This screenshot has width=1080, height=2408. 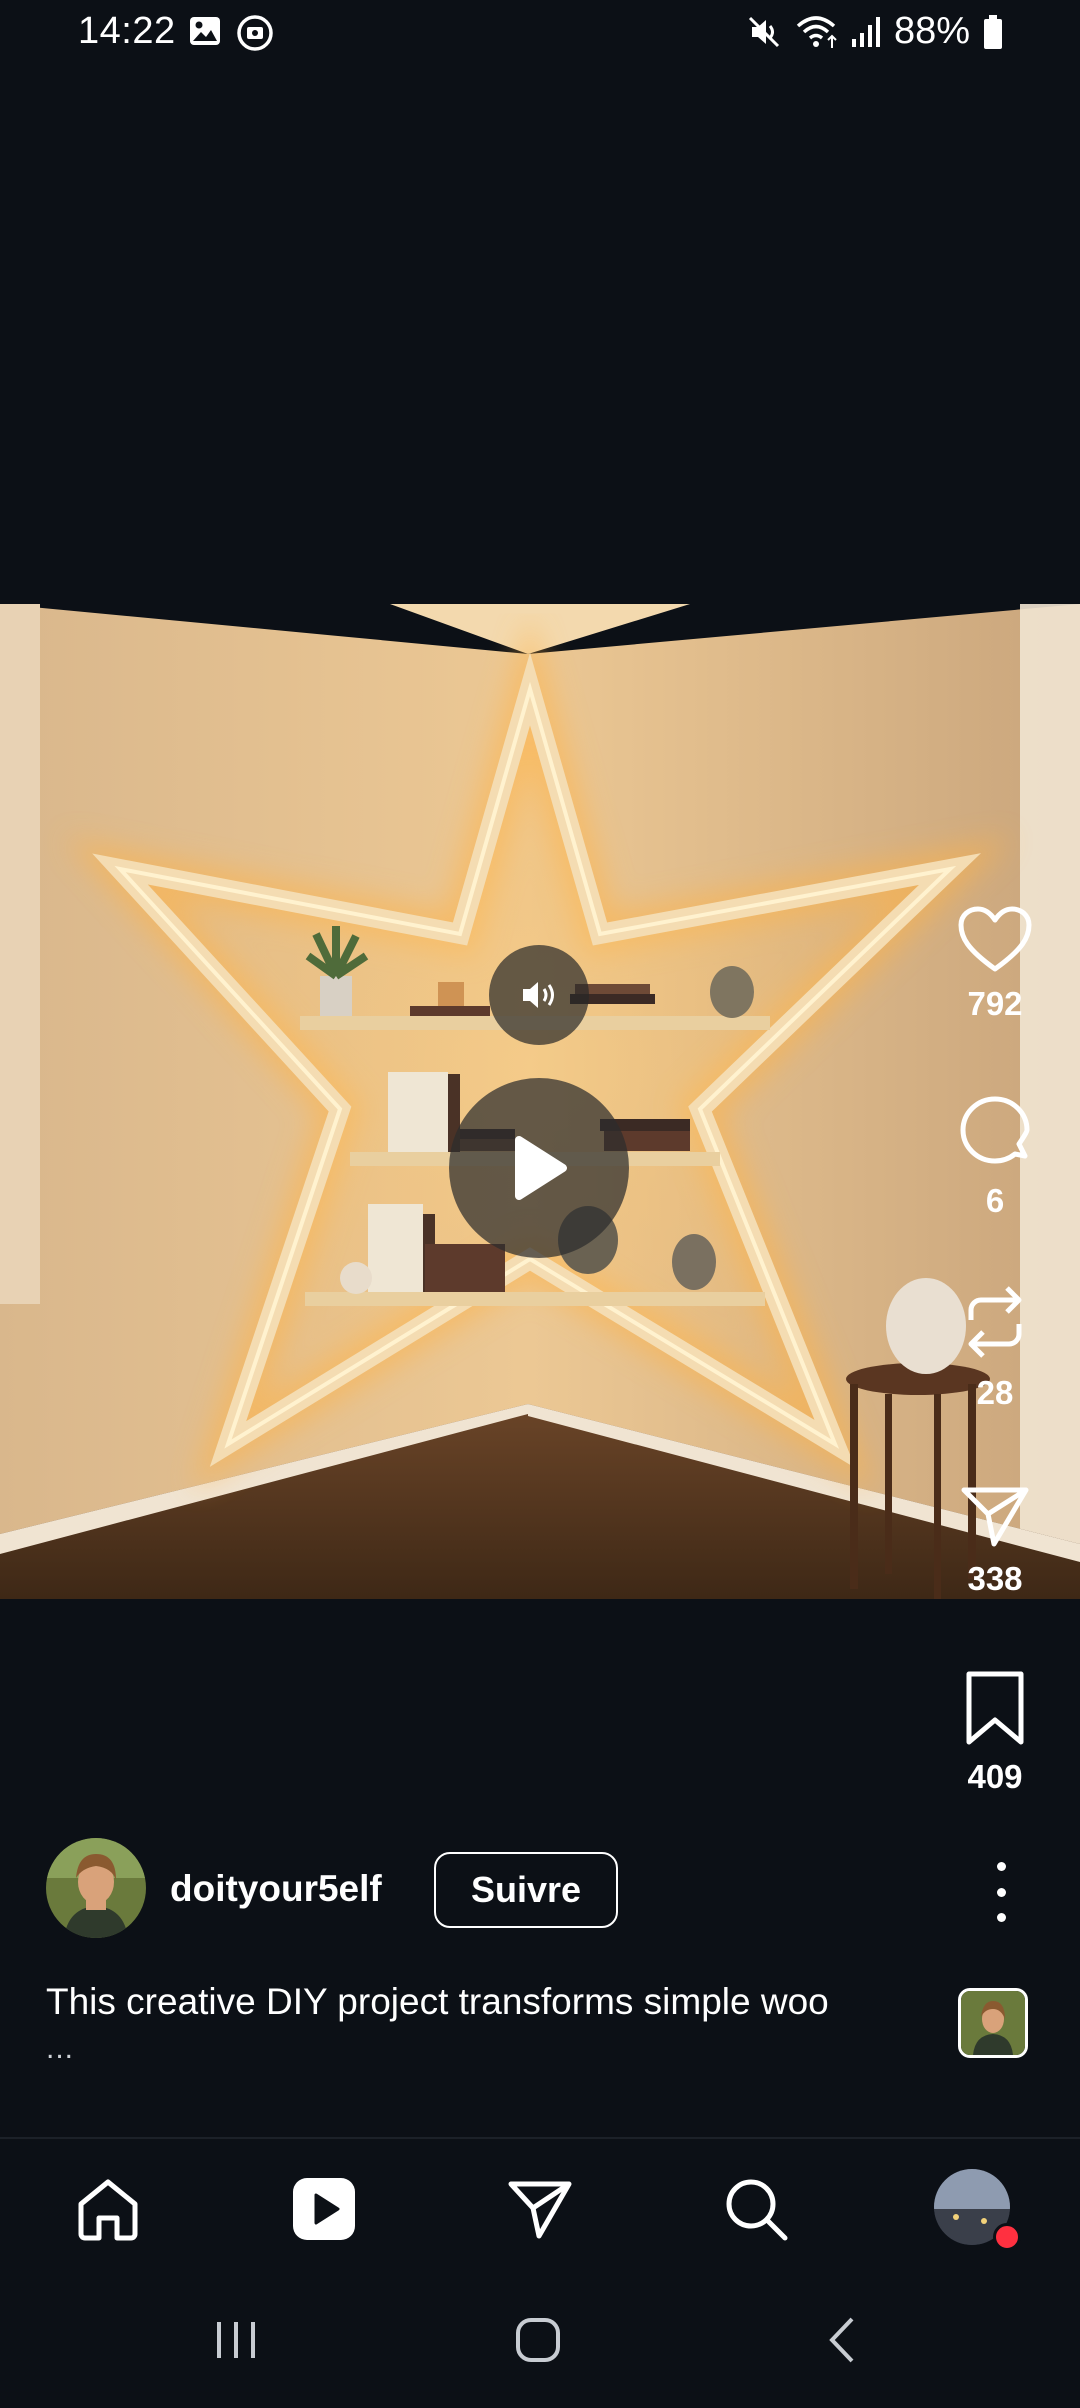 What do you see at coordinates (995, 1517) in the screenshot?
I see `send-icon` at bounding box center [995, 1517].